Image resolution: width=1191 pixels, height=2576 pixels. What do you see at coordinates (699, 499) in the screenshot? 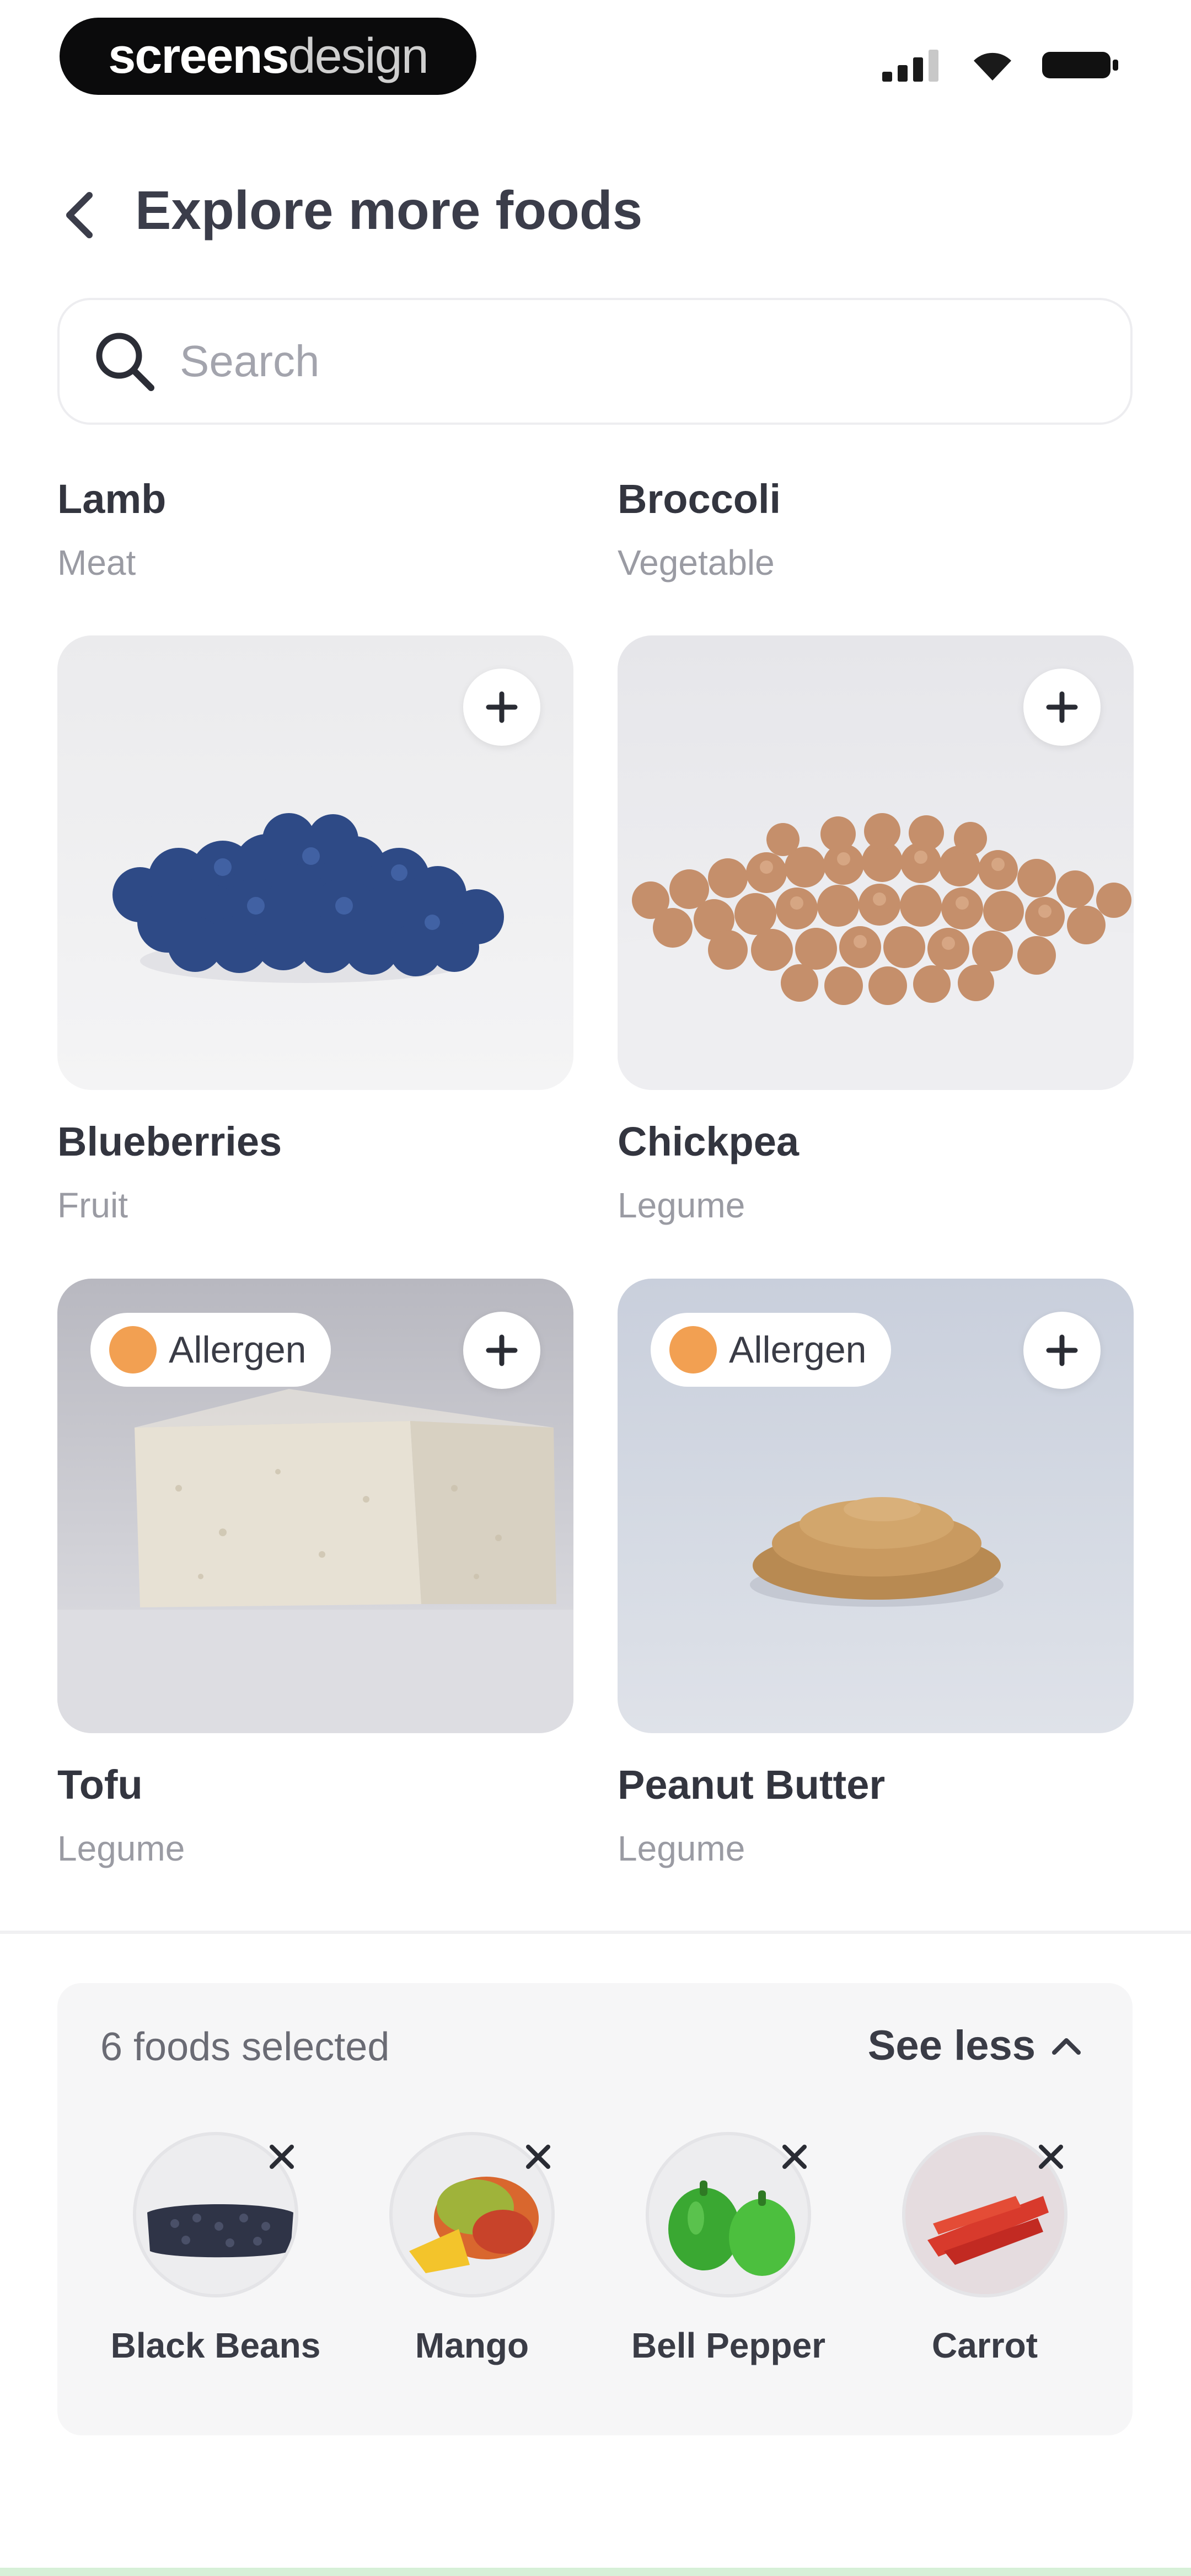
I see `food-name-broccoli: Broccoli` at bounding box center [699, 499].